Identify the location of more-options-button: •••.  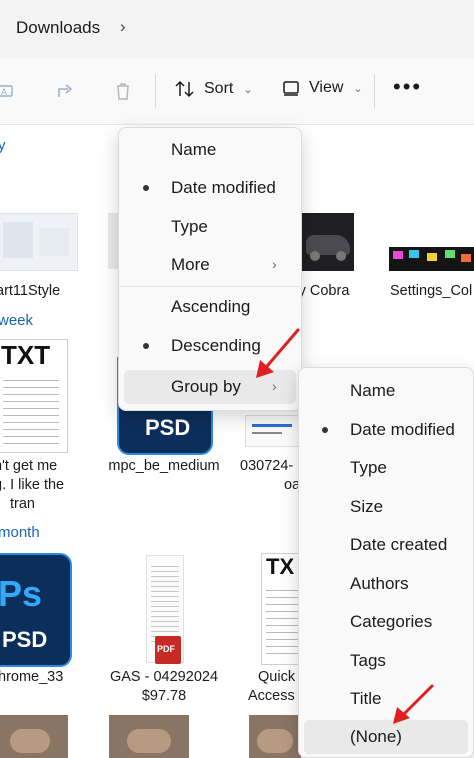
(407, 87).